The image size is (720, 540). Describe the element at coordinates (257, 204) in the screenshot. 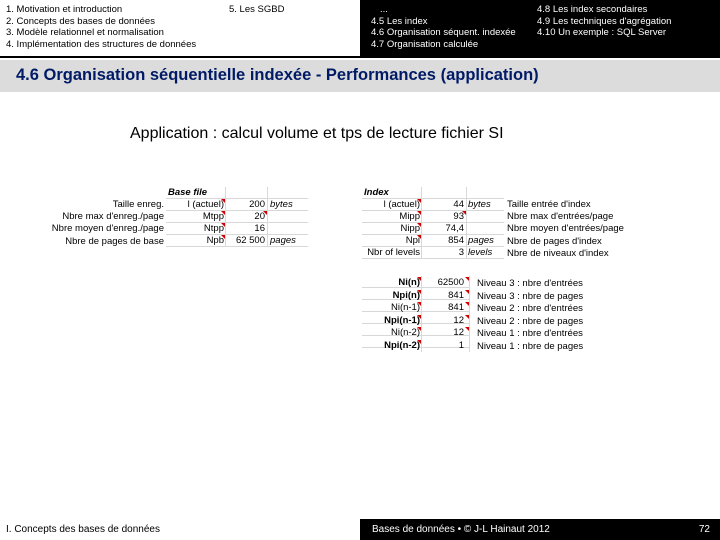

I see `row-value: 200` at that location.